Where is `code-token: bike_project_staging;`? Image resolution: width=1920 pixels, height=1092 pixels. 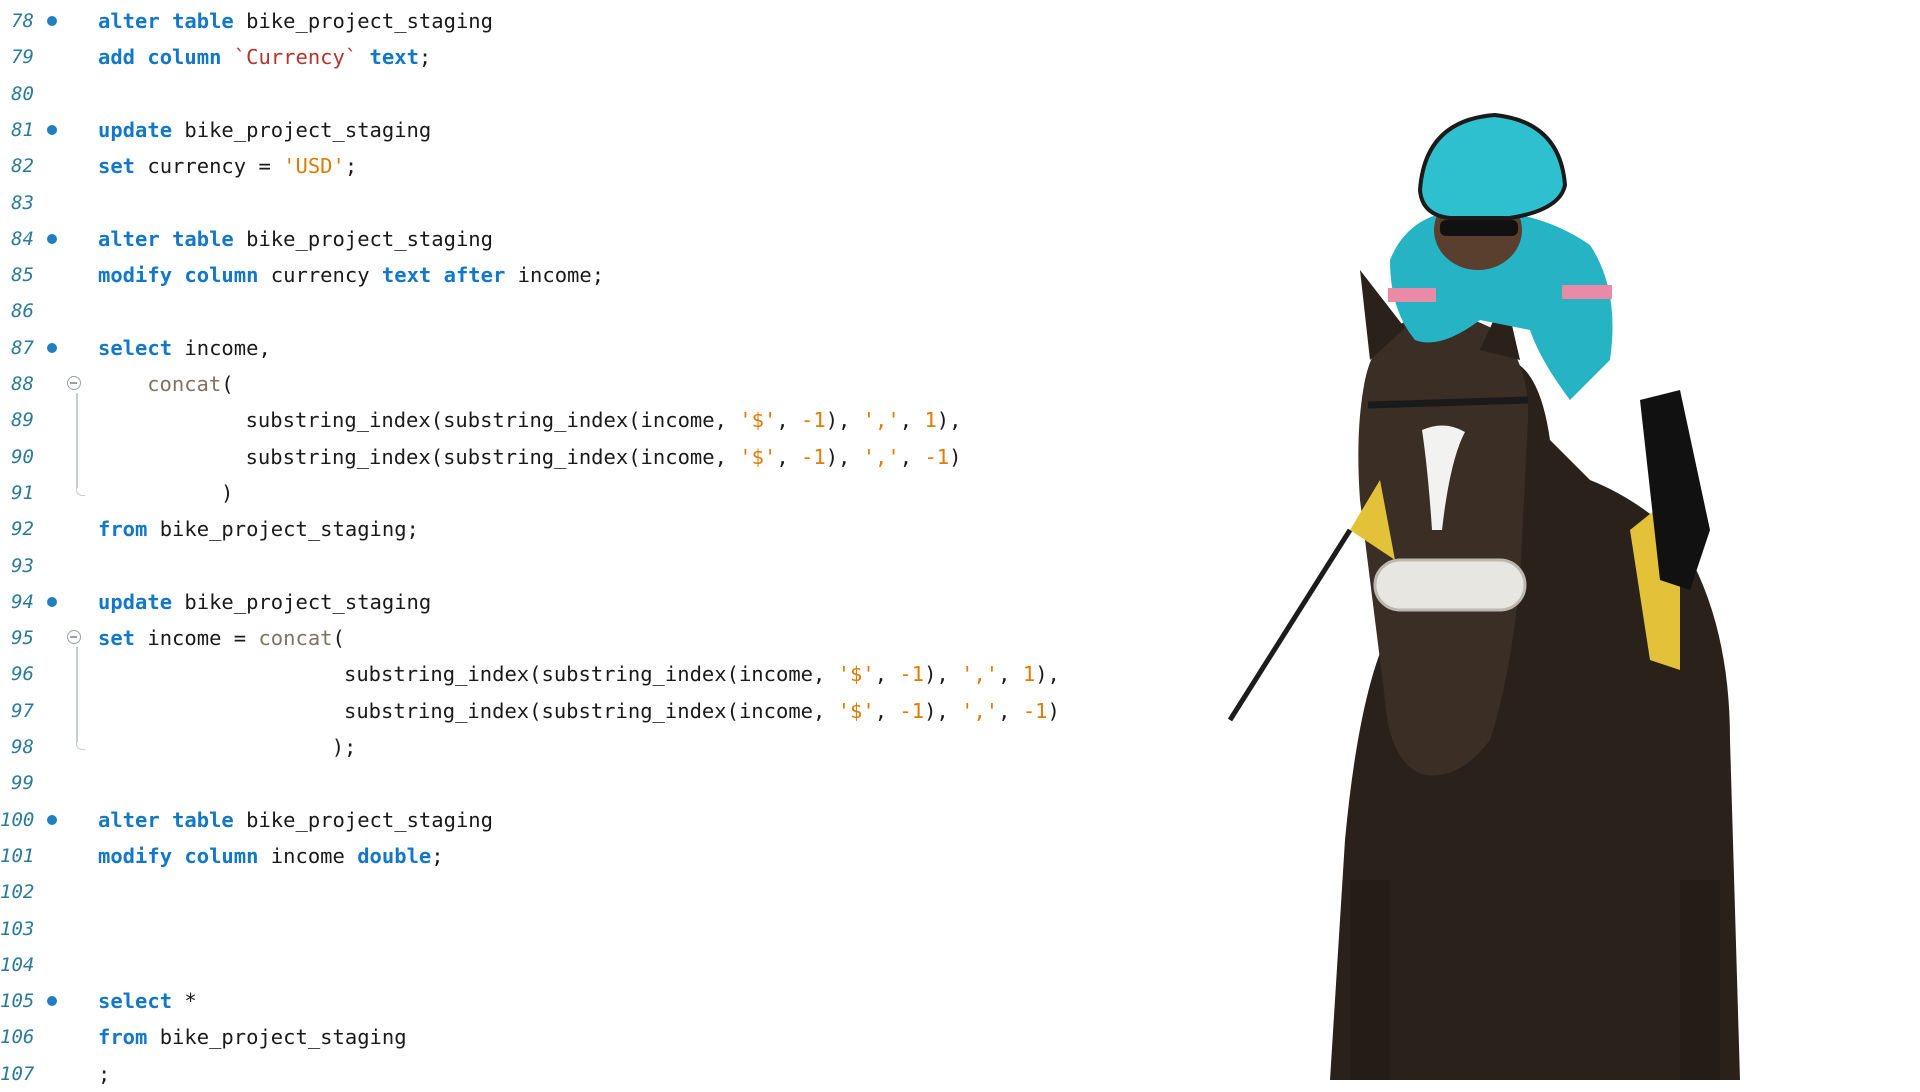
code-token: bike_project_staging; is located at coordinates (283, 529).